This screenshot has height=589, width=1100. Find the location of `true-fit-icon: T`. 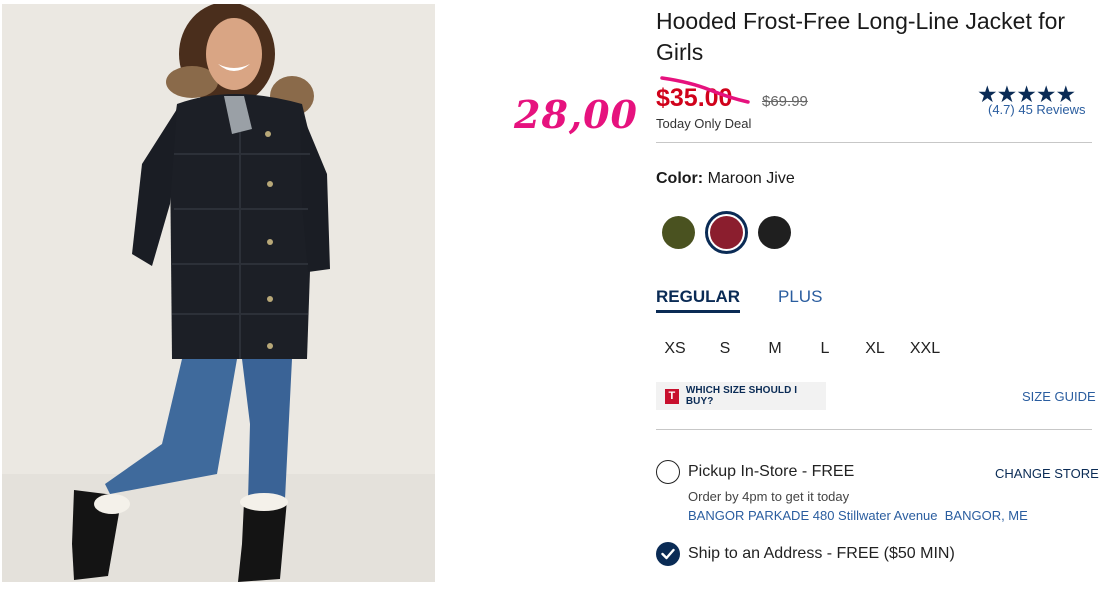

true-fit-icon: T is located at coordinates (672, 396).